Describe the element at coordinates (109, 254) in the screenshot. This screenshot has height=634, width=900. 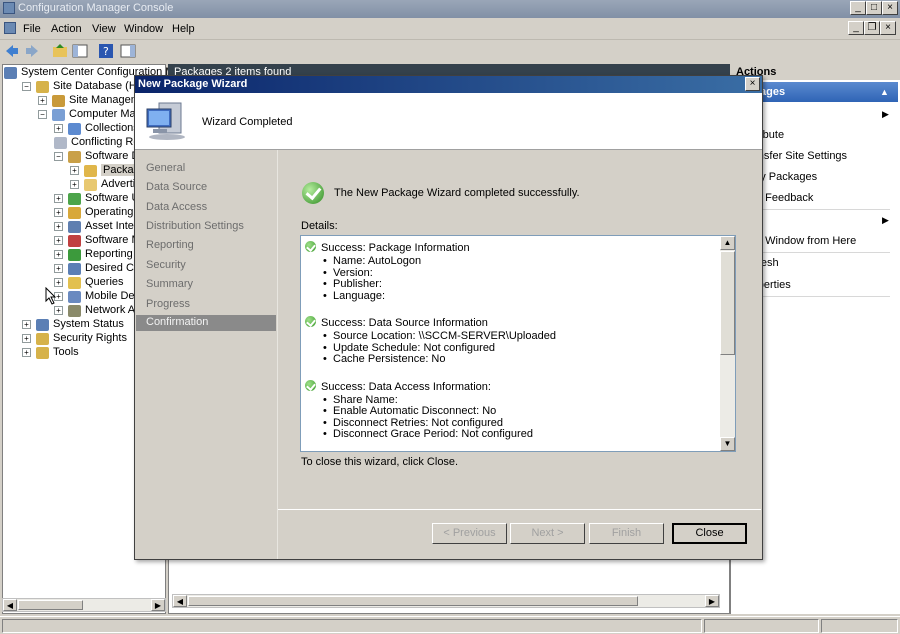
I see `tree-item-label: Reporting` at that location.